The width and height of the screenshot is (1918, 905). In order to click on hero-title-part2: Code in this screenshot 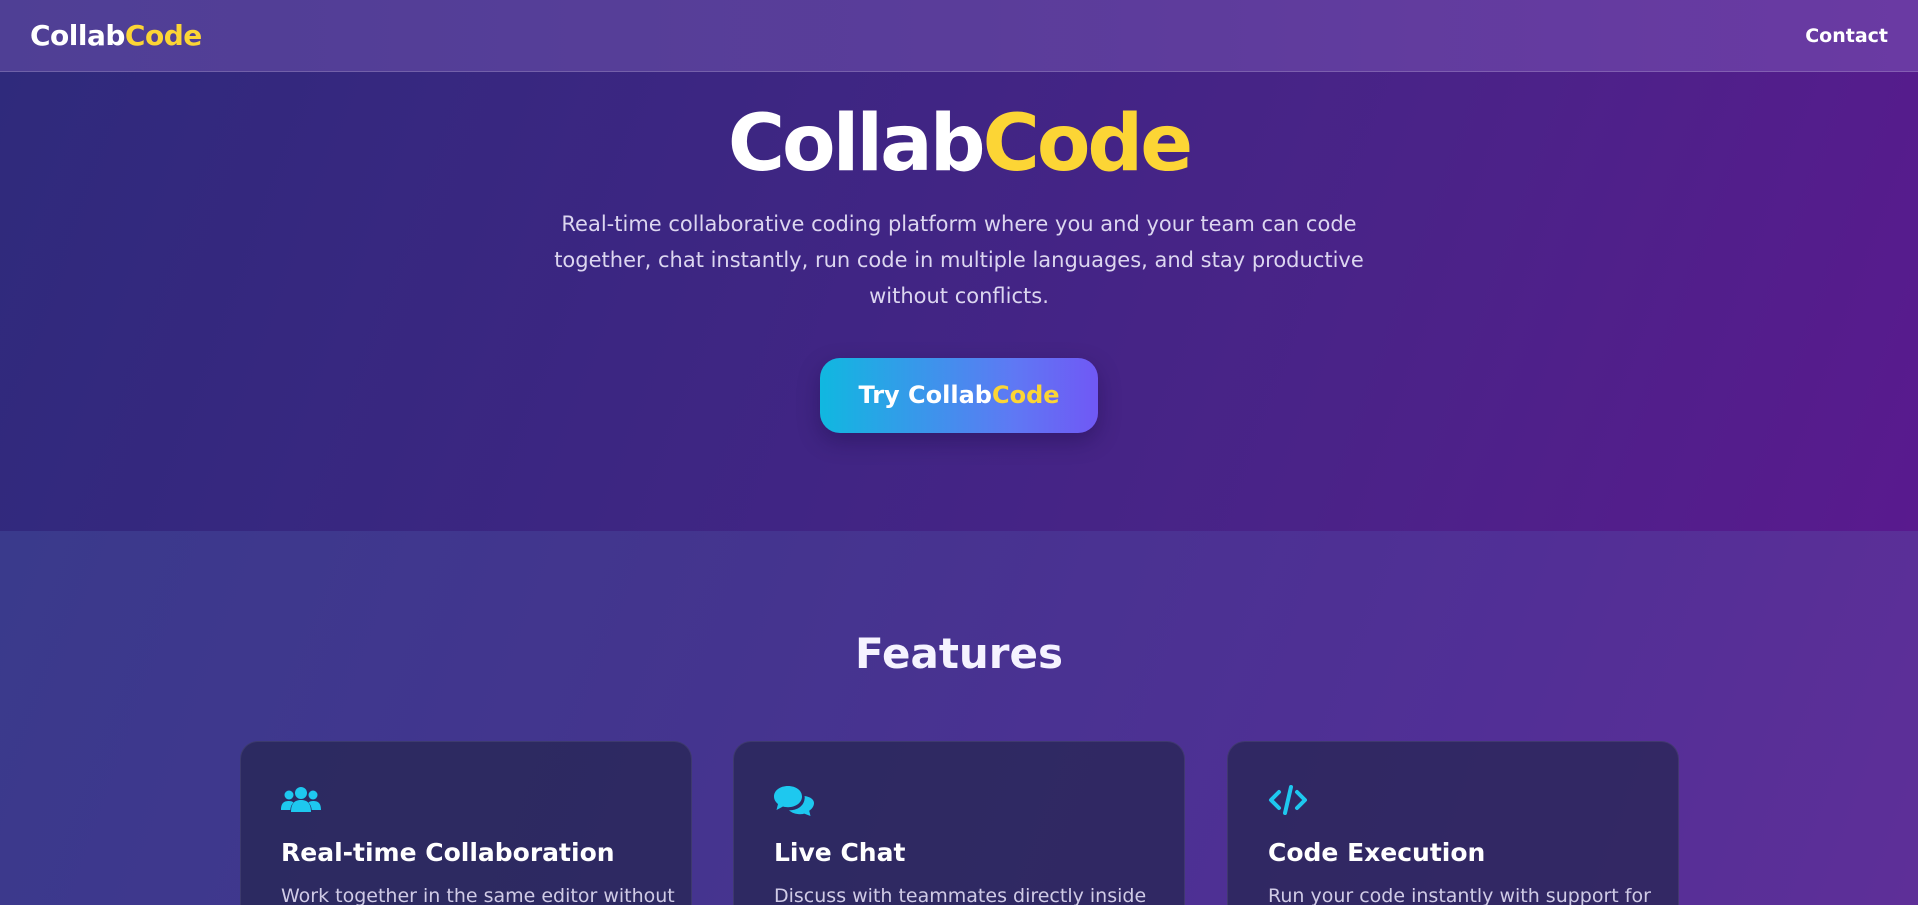, I will do `click(1088, 144)`.